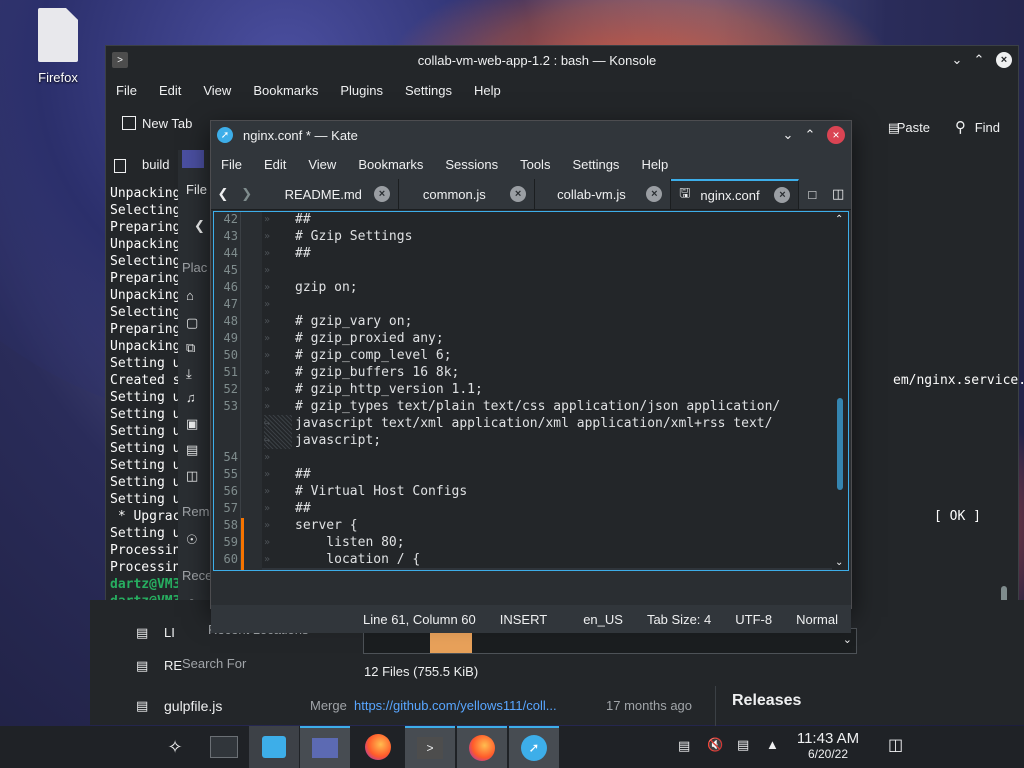 The image size is (1024, 768). I want to click on documents-icon: ⧉, so click(190, 348).